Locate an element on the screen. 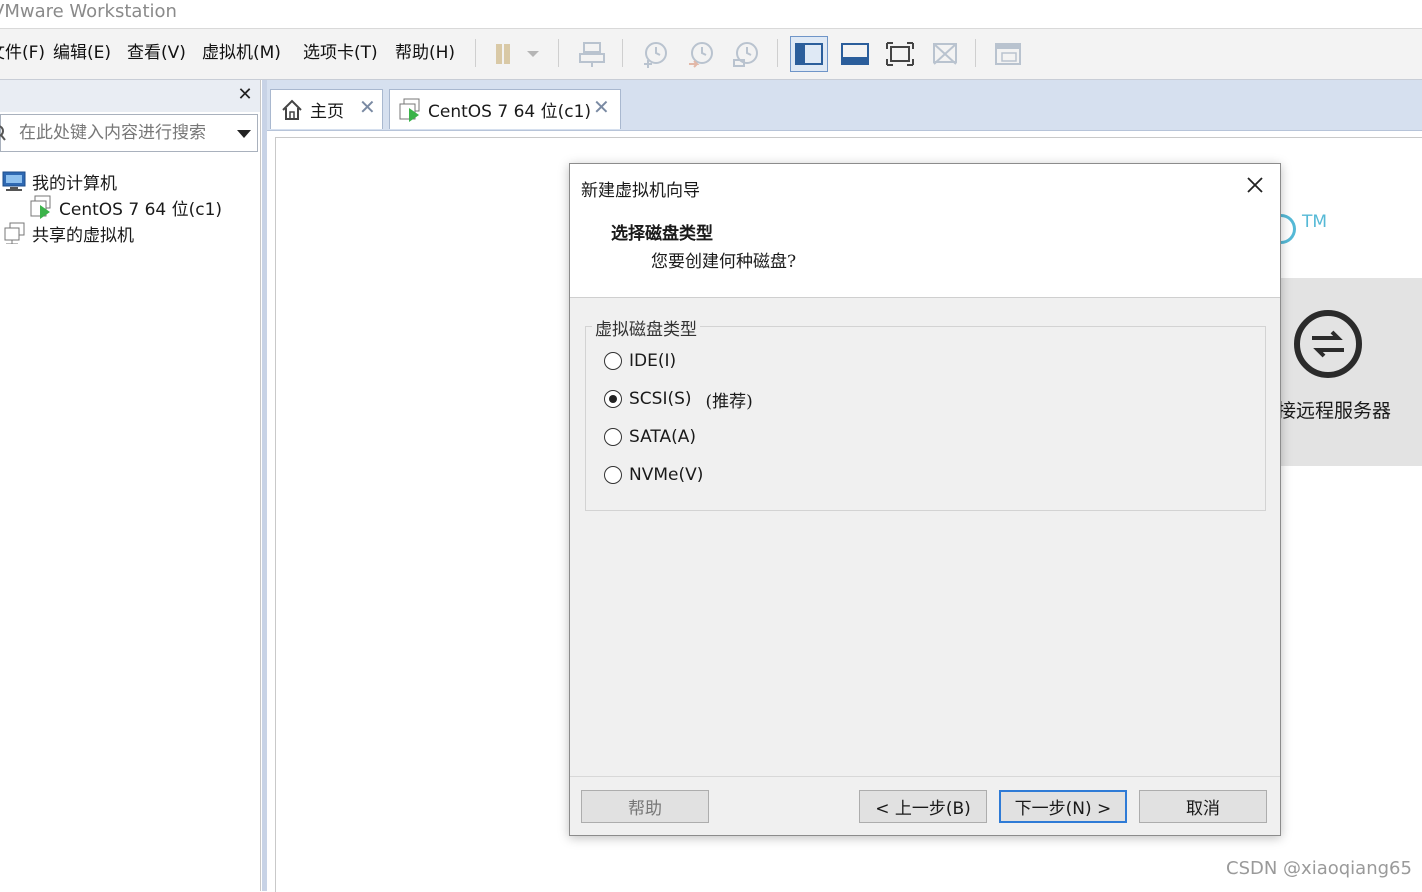  search-input is located at coordinates (119, 133).